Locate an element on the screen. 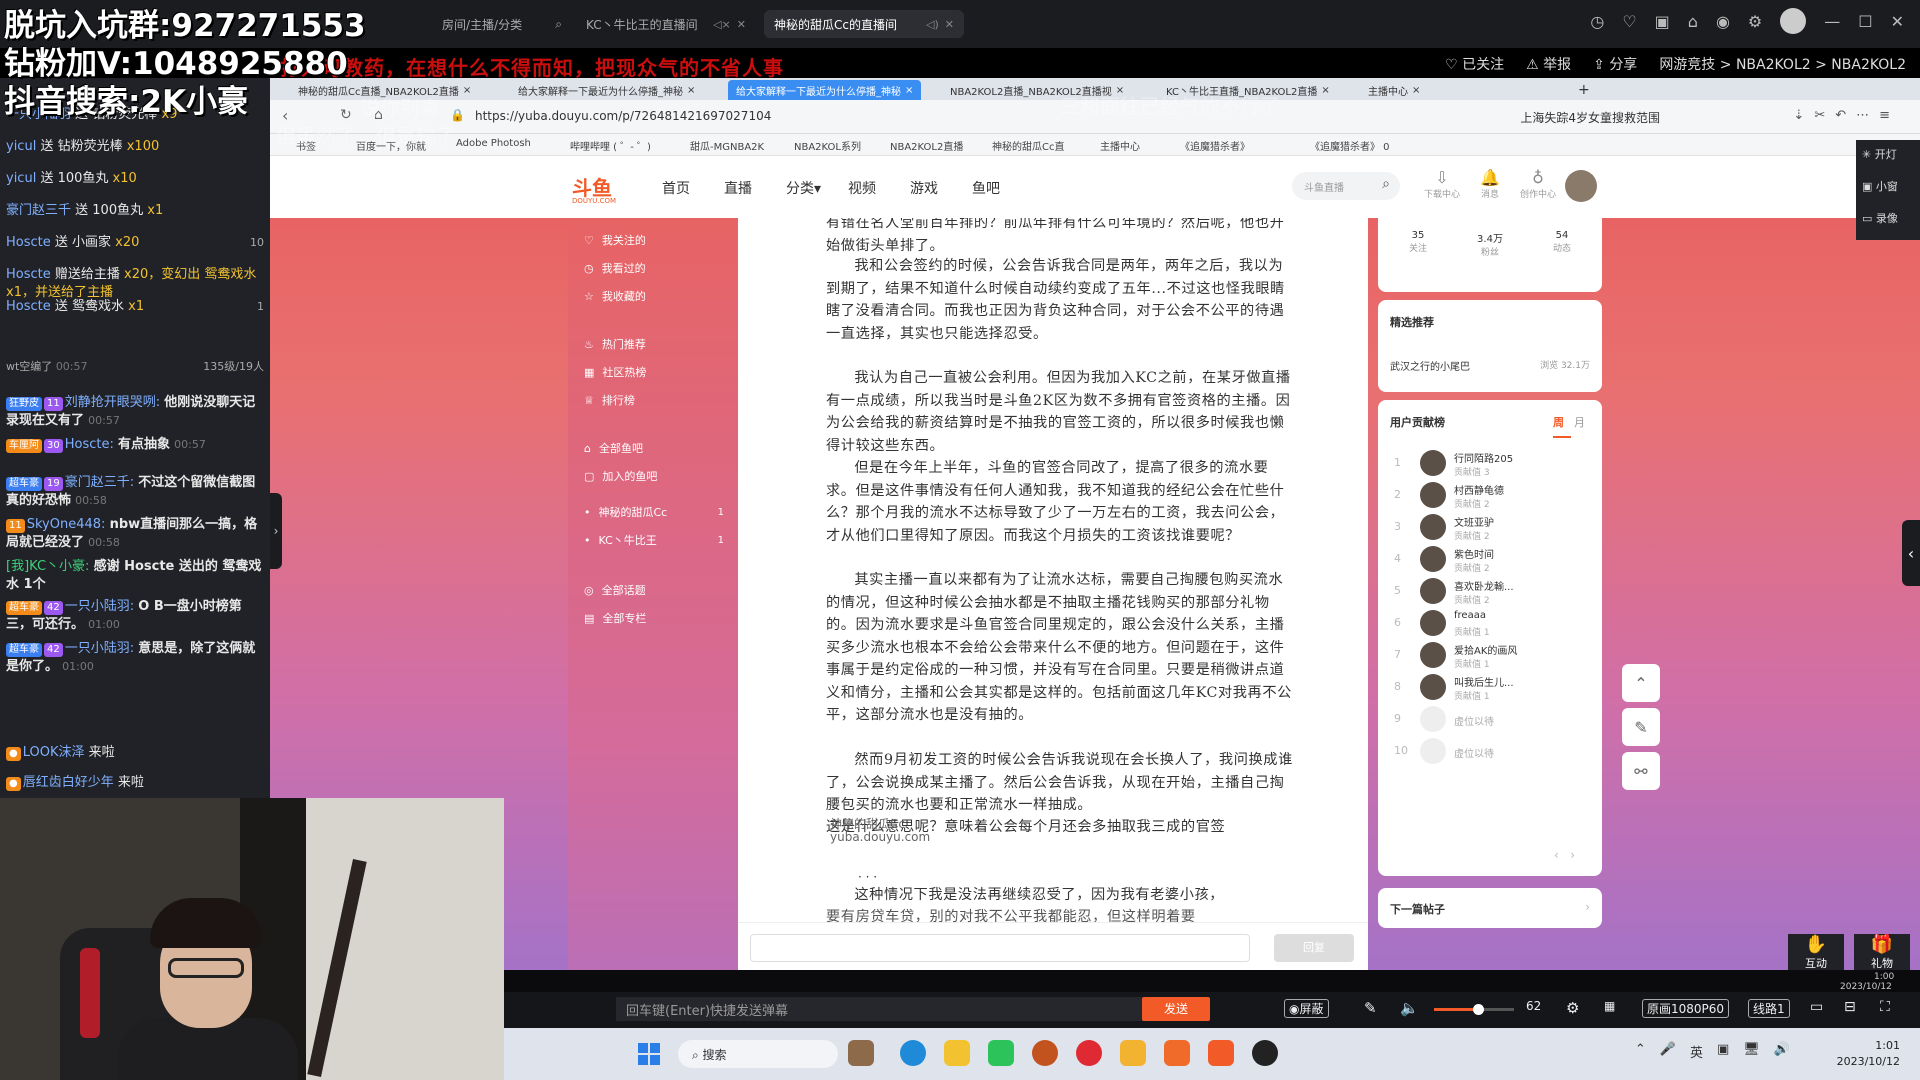 This screenshot has height=1080, width=1920. nav-category: 分类▾ is located at coordinates (803, 188).